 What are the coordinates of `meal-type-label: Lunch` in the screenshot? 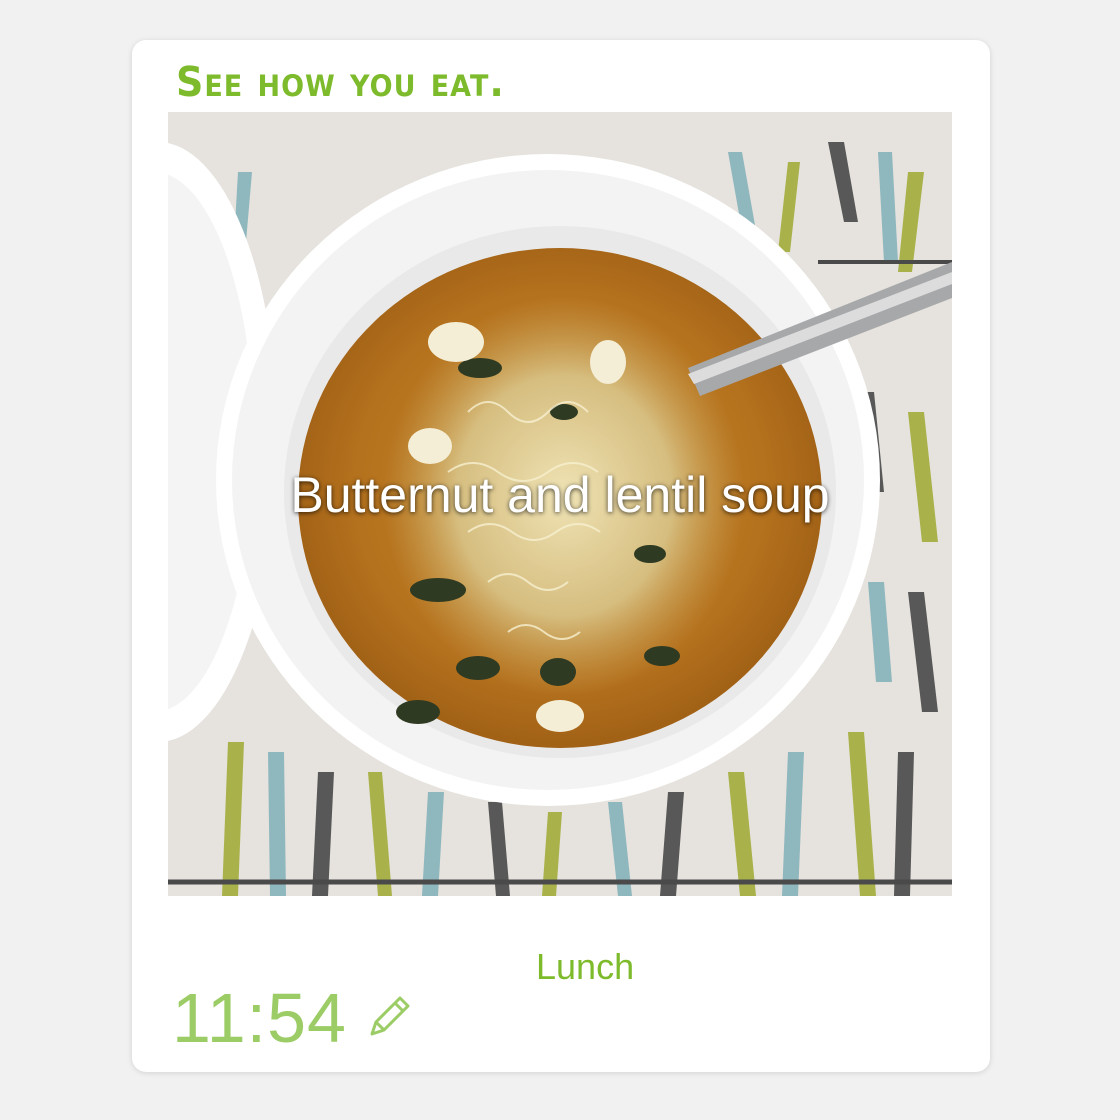 It's located at (585, 966).